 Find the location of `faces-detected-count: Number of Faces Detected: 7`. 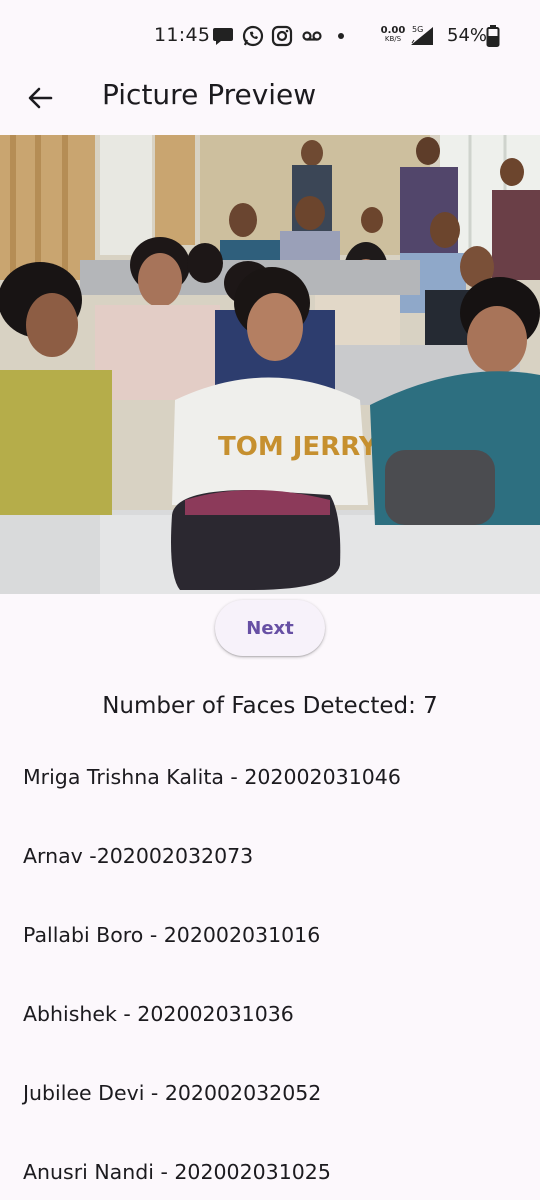

faces-detected-count: Number of Faces Detected: 7 is located at coordinates (270, 706).